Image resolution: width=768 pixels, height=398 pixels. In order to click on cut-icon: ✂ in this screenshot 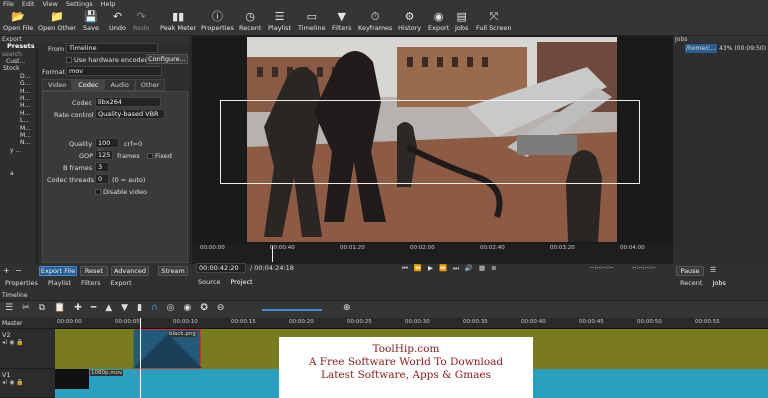, I will do `click(26, 308)`.